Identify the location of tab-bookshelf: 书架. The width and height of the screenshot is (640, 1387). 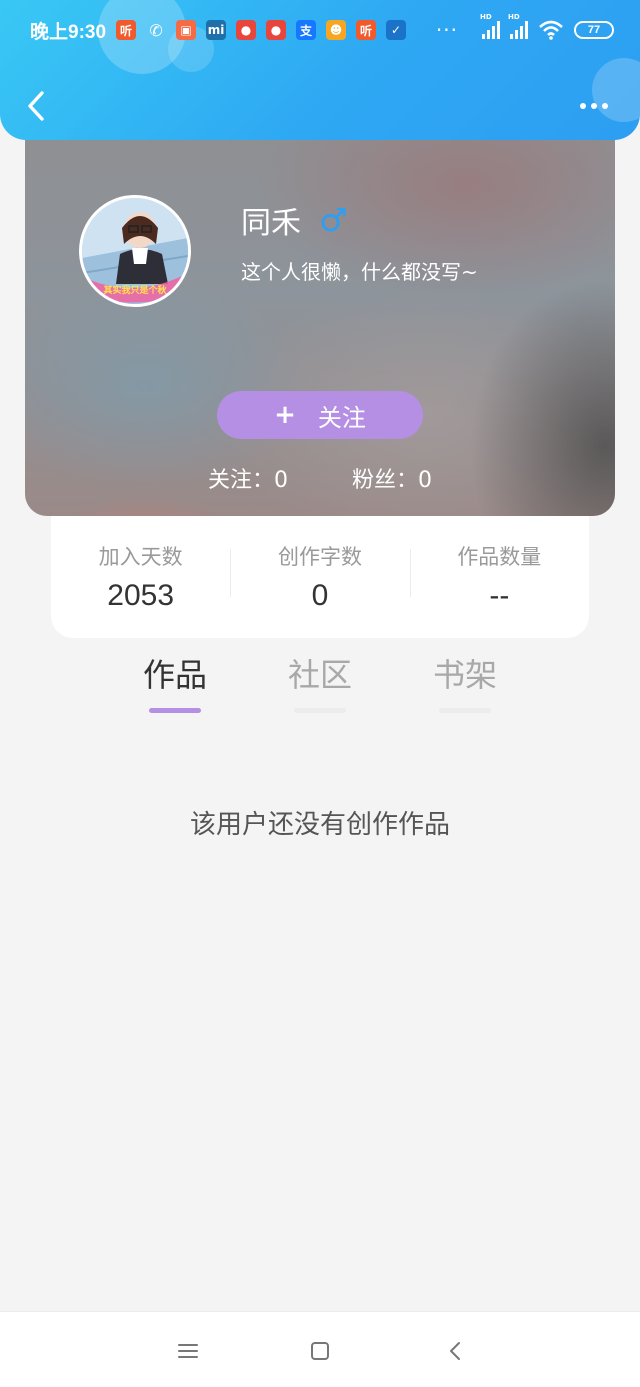
(465, 681).